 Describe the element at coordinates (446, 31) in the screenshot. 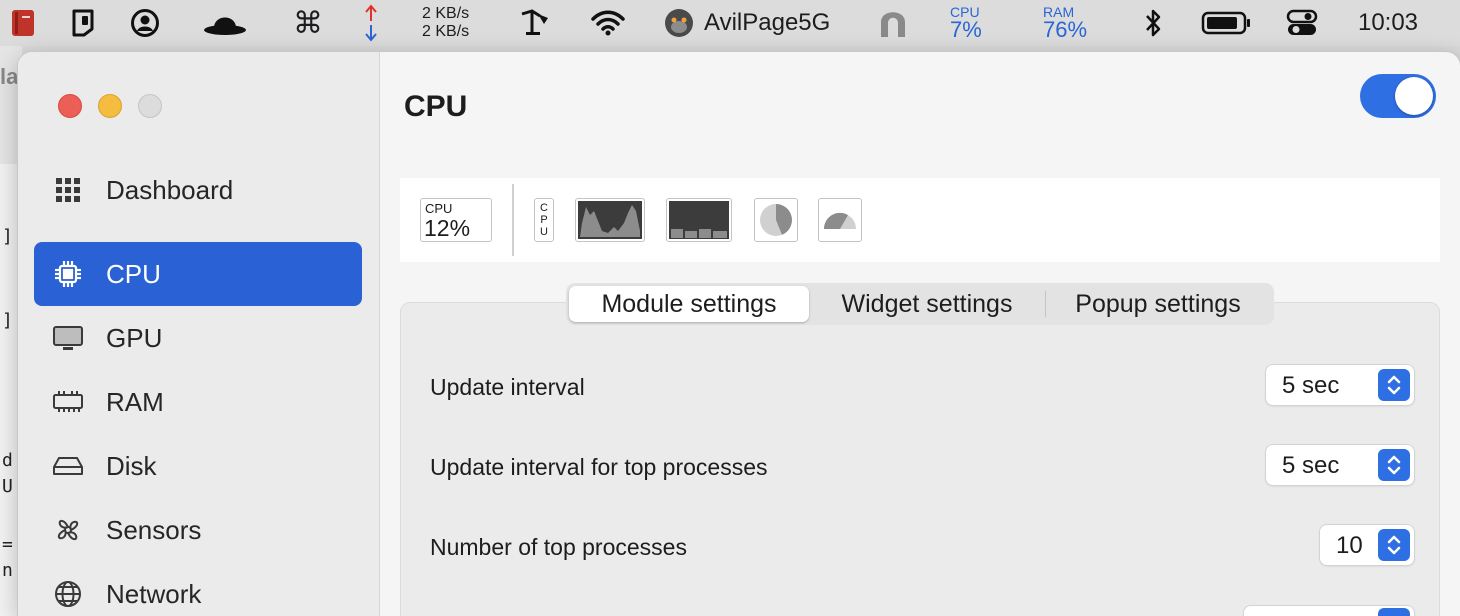

I see `download-speed: 2 KB/s` at that location.